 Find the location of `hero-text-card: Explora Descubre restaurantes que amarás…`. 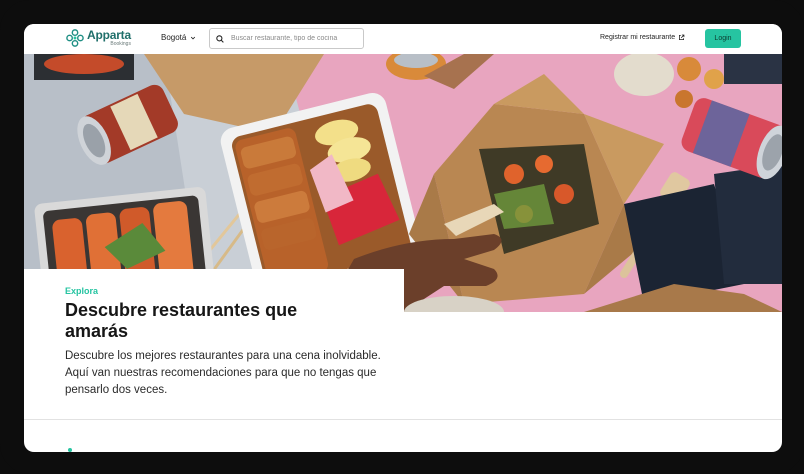

hero-text-card: Explora Descubre restaurantes que amarás… is located at coordinates (214, 344).